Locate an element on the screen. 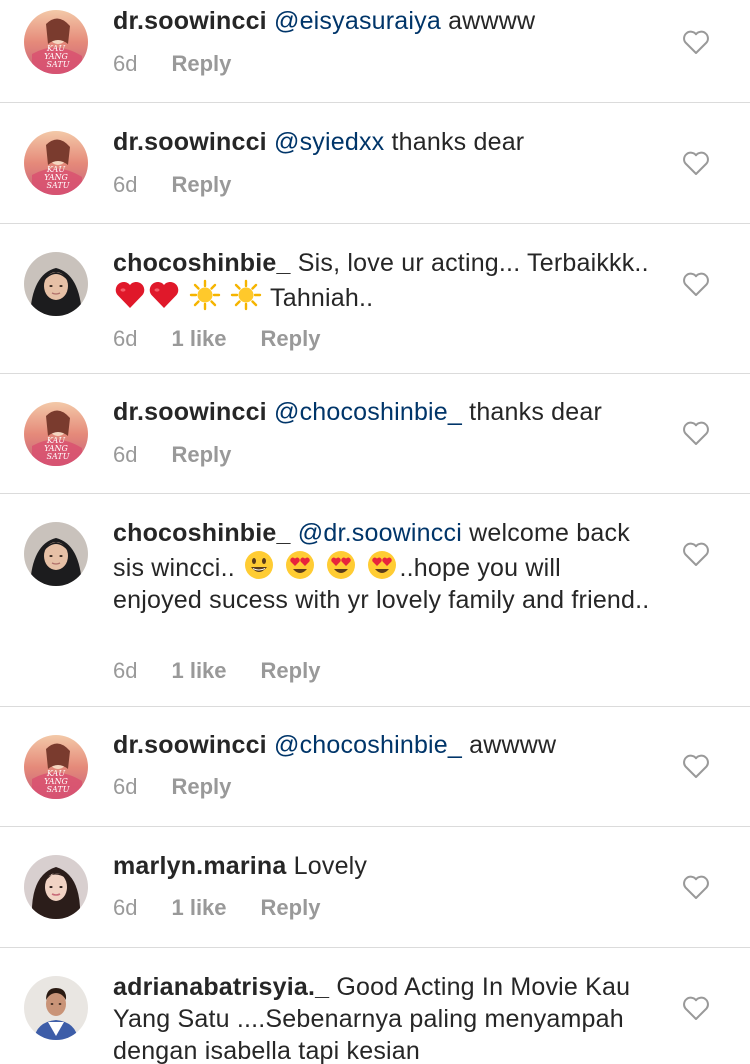 The width and height of the screenshot is (750, 1064). comment-text: dr.soowincci @chocoshinbie_ awwww is located at coordinates (383, 745).